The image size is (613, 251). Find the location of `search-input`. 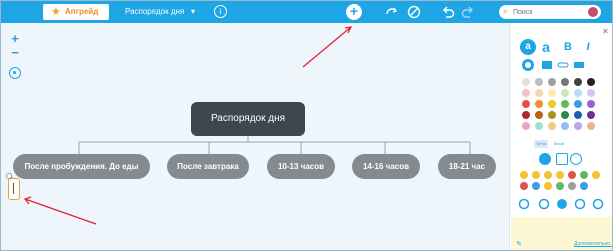

search-input is located at coordinates (548, 12).